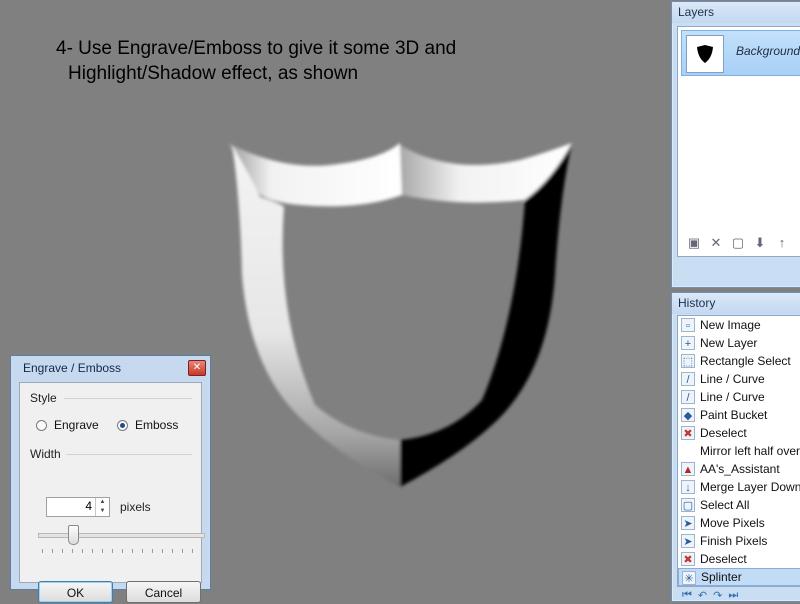 Image resolution: width=800 pixels, height=604 pixels. What do you see at coordinates (102, 507) in the screenshot?
I see `spin-arrows-icon: ▲ ▼` at bounding box center [102, 507].